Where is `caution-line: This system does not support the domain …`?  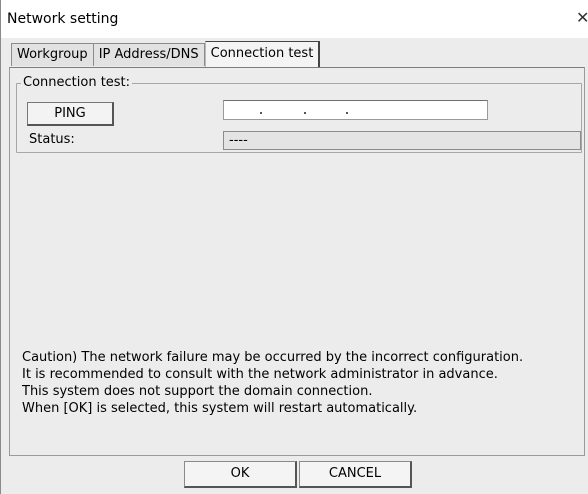 caution-line: This system does not support the domain … is located at coordinates (197, 391).